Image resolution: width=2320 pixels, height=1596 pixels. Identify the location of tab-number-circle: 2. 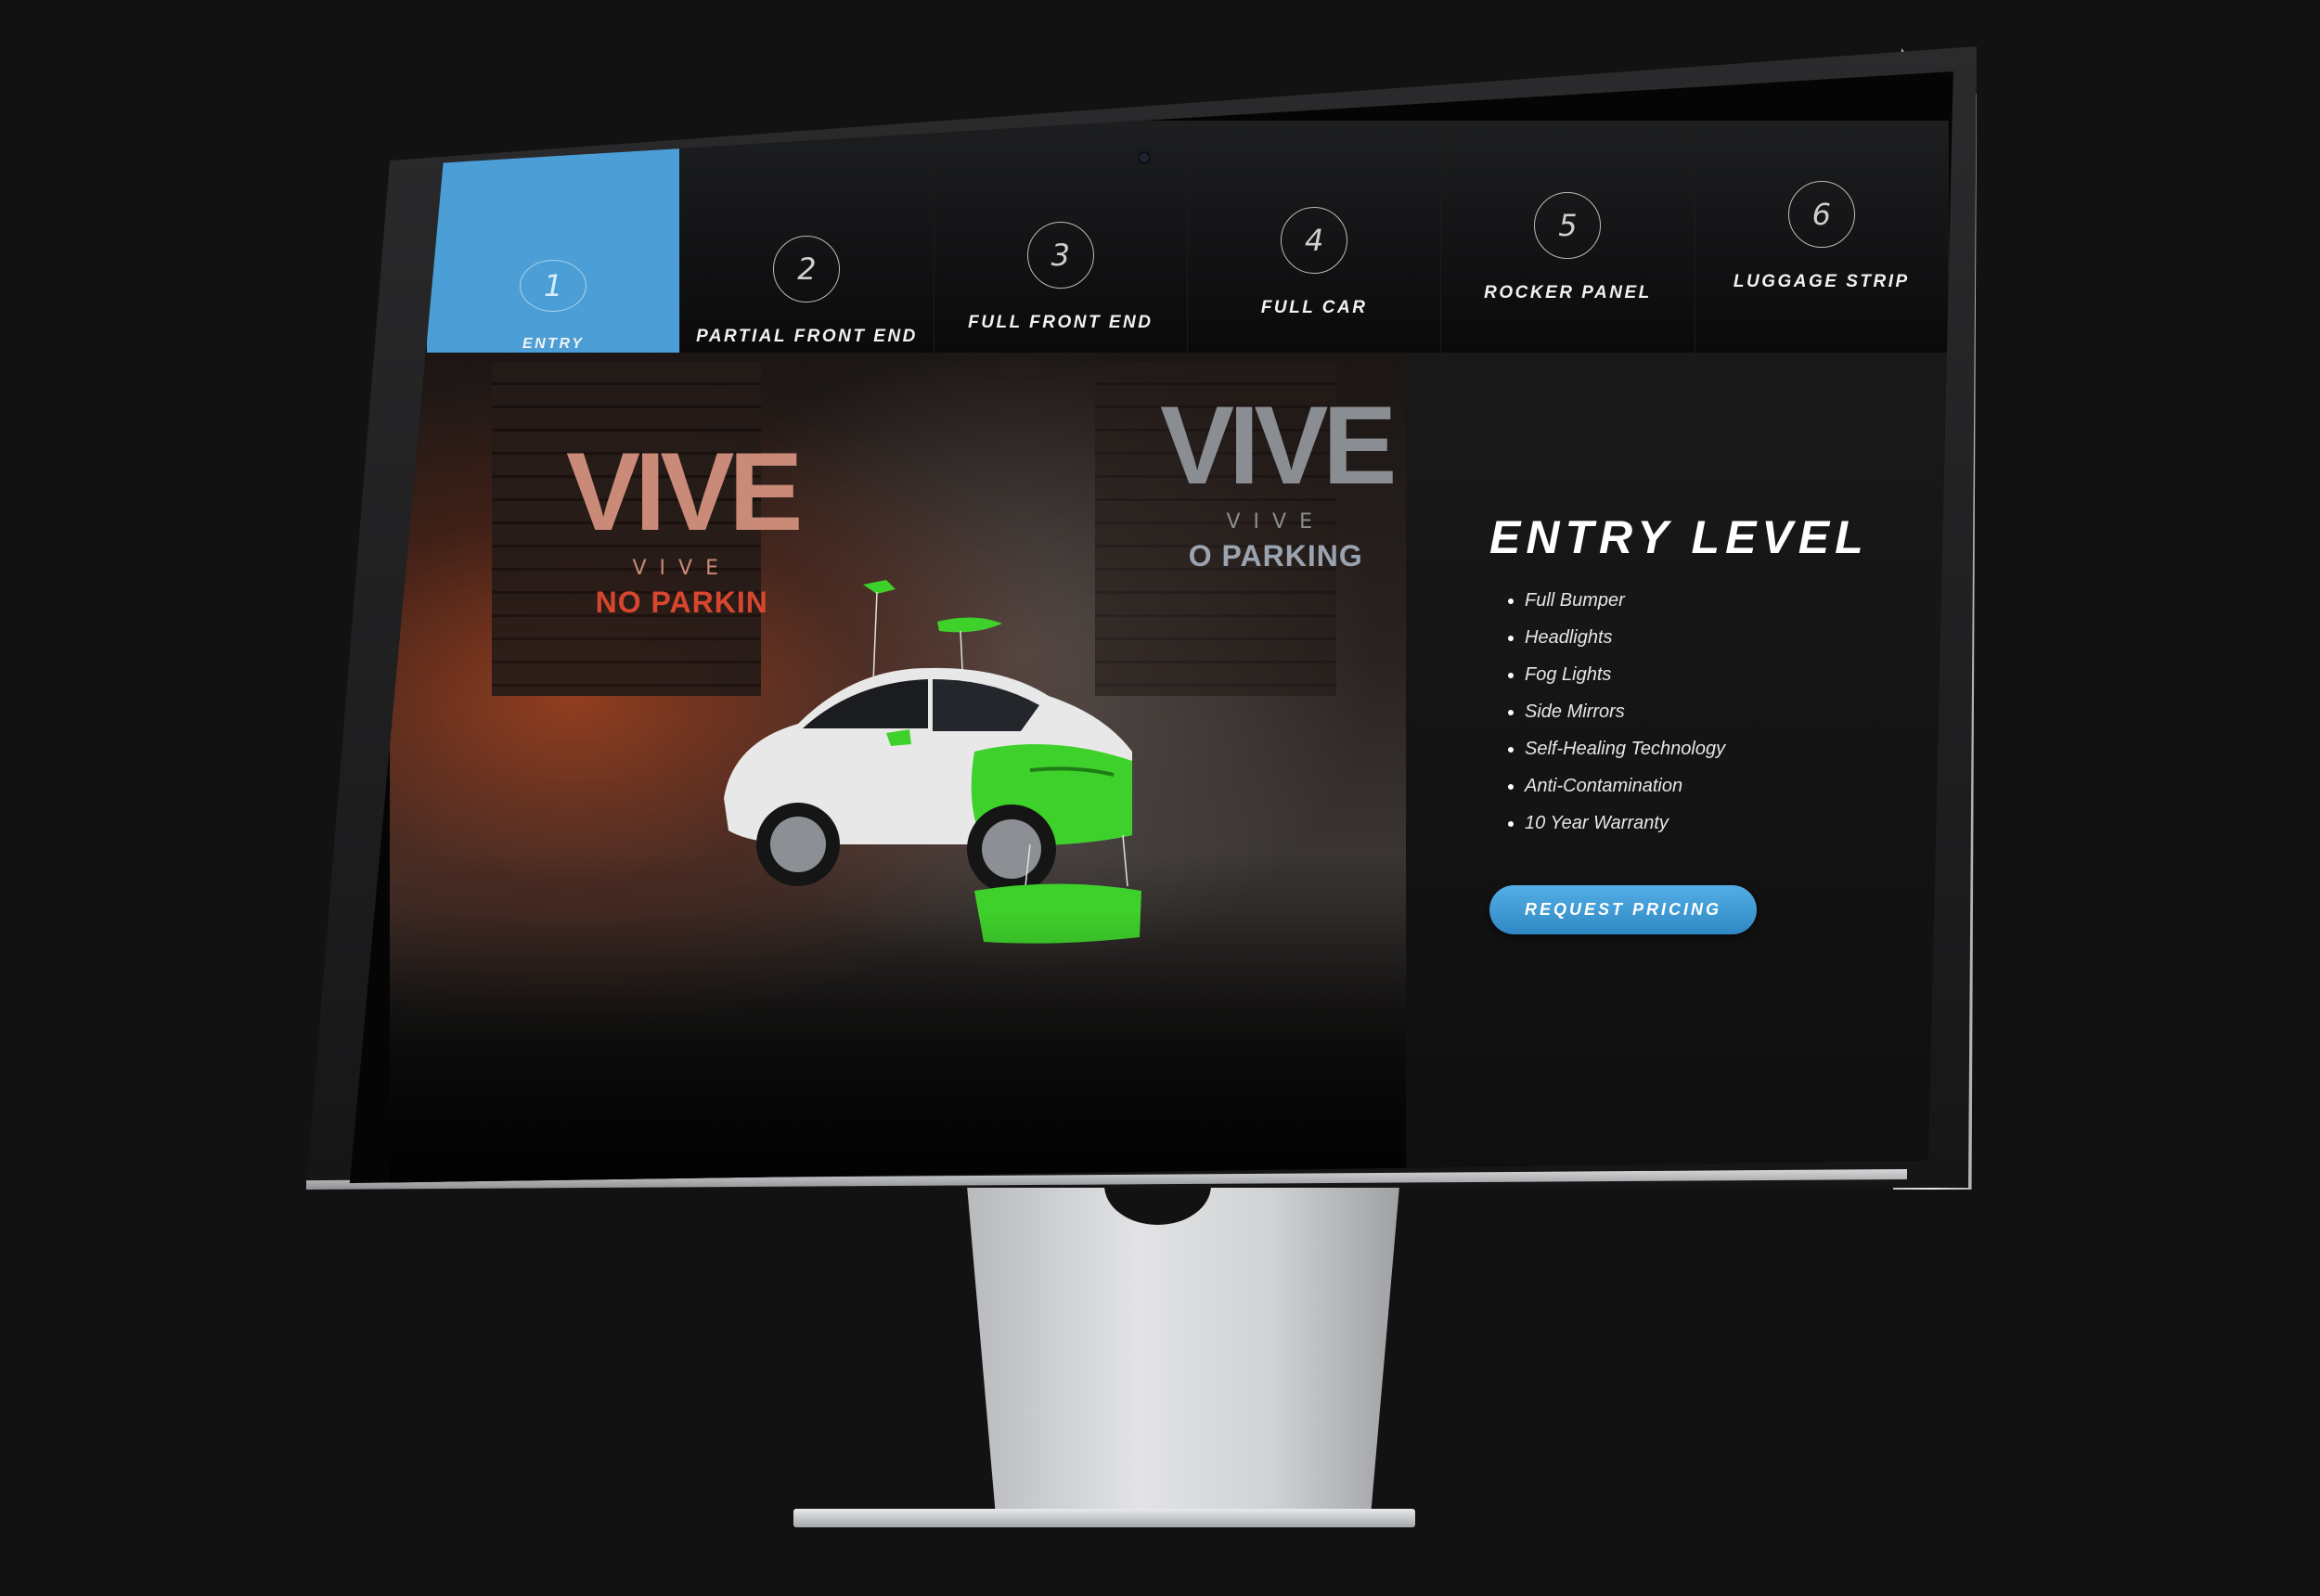
(807, 269).